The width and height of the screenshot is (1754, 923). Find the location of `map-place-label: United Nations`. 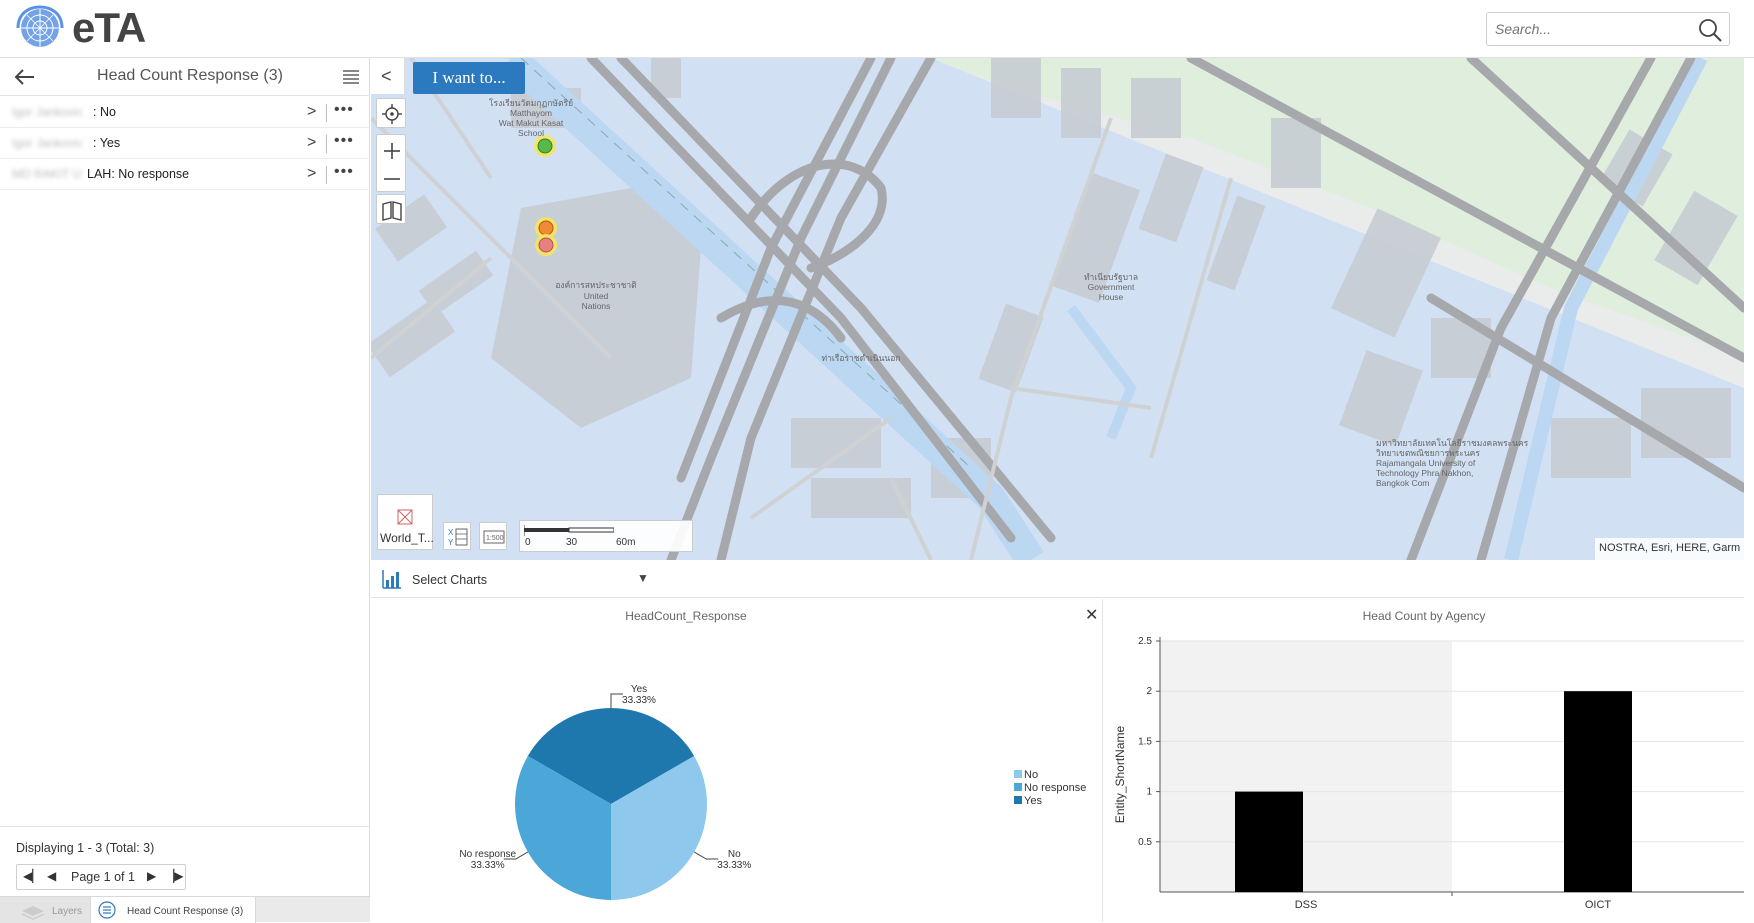

map-place-label: United Nations is located at coordinates (596, 301).